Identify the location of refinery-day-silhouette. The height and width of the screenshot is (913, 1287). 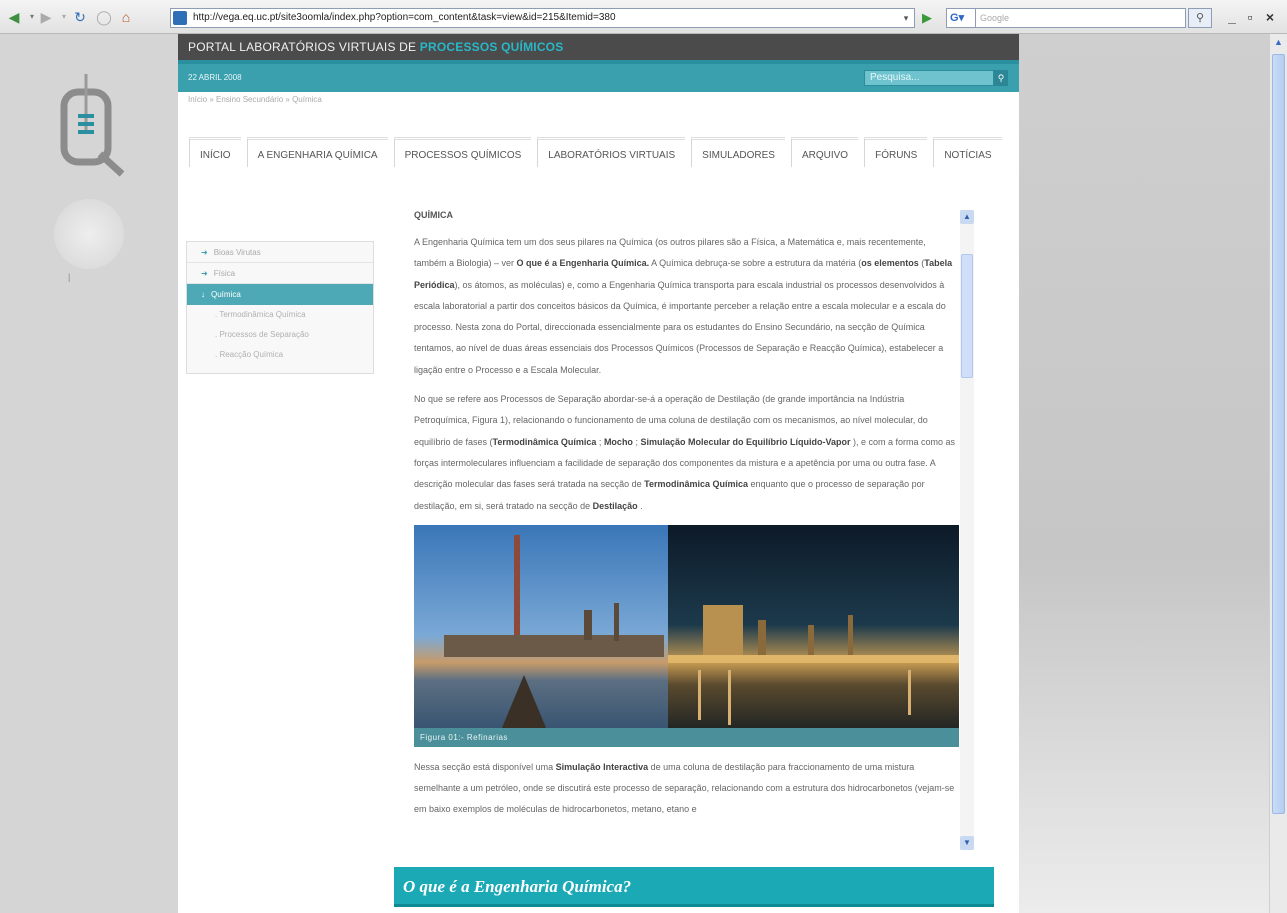
(554, 640).